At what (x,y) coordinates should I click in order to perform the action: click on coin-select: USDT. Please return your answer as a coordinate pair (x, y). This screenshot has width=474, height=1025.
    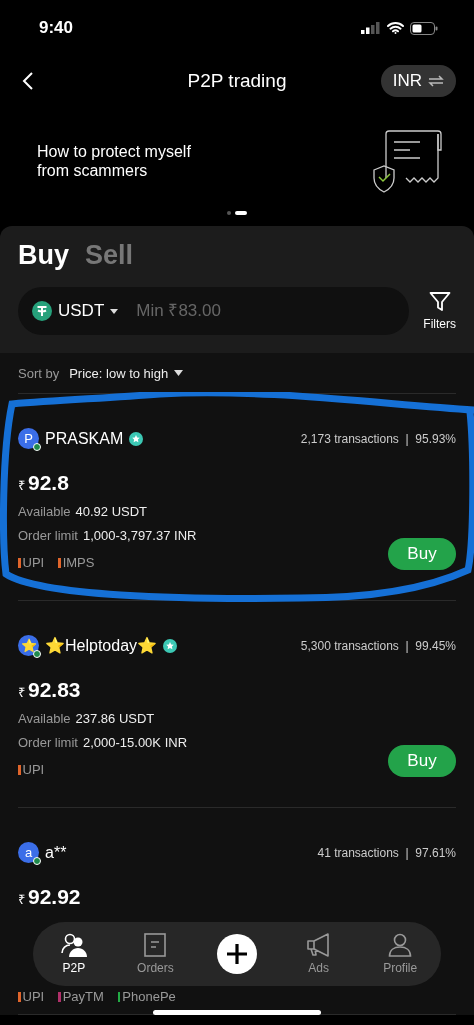
    Looking at the image, I should click on (81, 311).